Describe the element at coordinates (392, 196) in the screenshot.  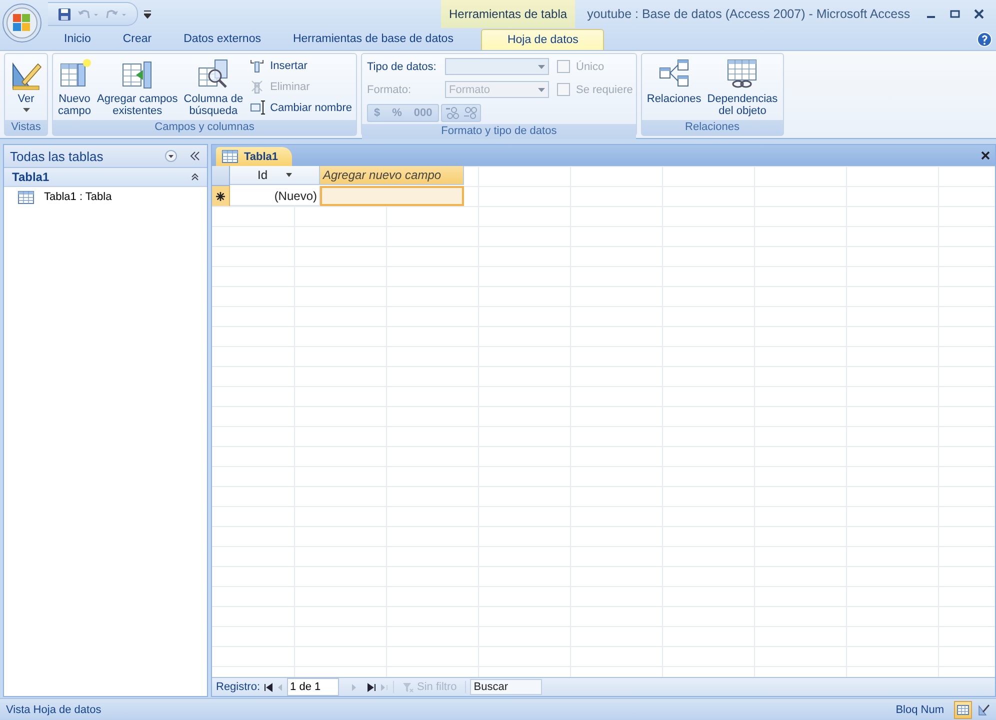
I see `table-cell` at that location.